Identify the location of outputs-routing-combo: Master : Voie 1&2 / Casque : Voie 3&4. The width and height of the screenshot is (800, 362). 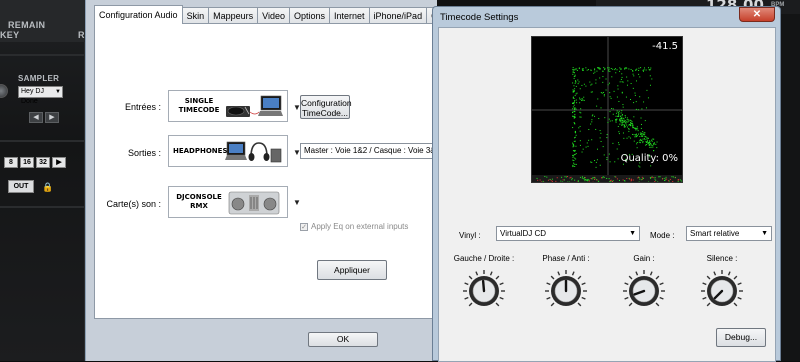
(369, 151).